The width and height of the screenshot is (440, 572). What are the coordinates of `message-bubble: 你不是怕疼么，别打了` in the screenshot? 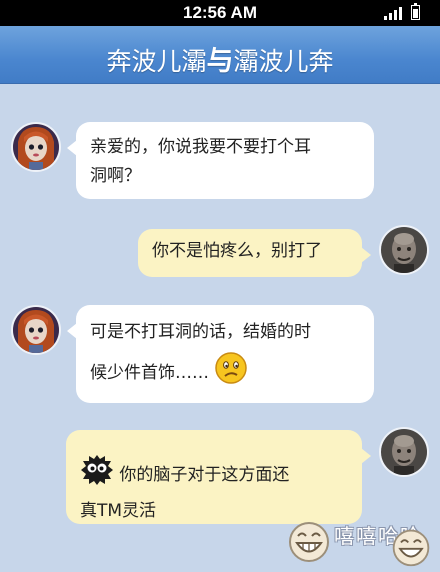 It's located at (254, 253).